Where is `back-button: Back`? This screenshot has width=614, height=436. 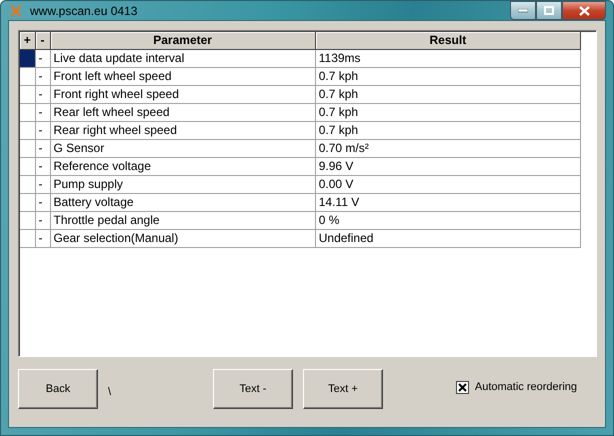
back-button: Back is located at coordinates (58, 389).